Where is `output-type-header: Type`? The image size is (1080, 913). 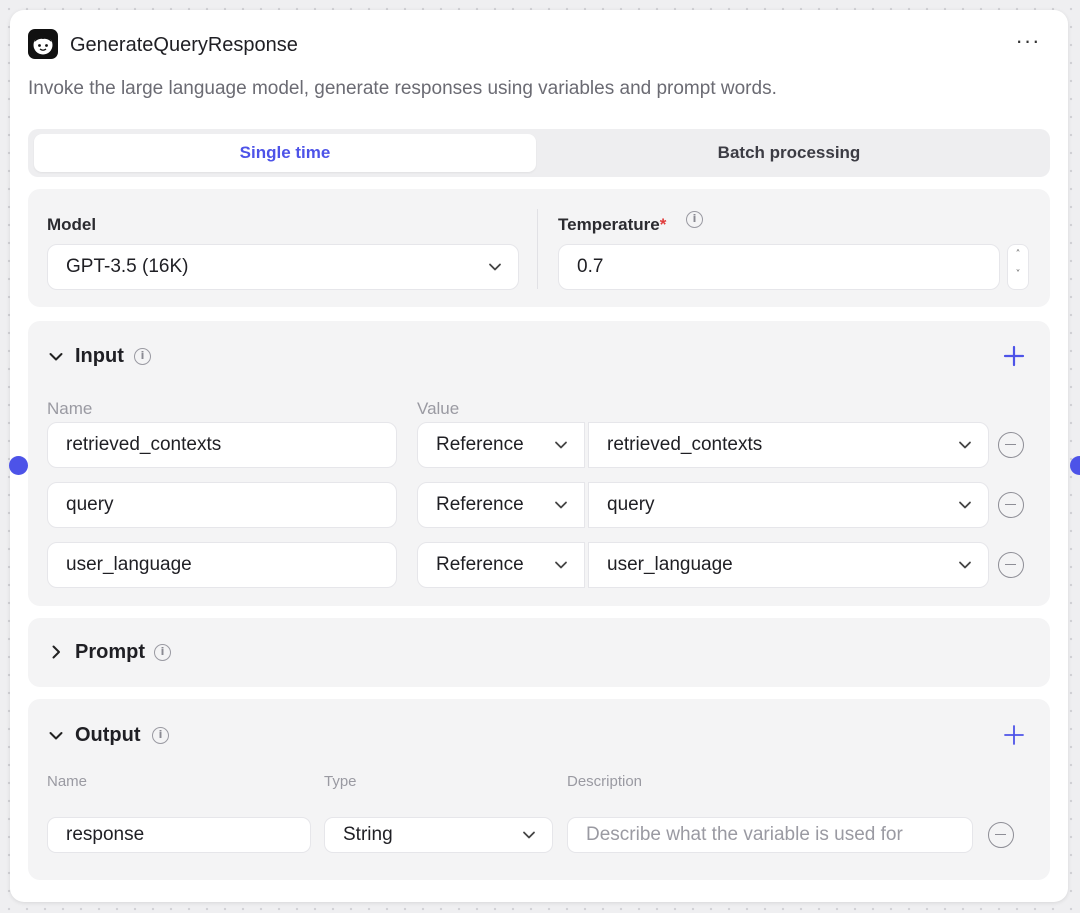 output-type-header: Type is located at coordinates (340, 781).